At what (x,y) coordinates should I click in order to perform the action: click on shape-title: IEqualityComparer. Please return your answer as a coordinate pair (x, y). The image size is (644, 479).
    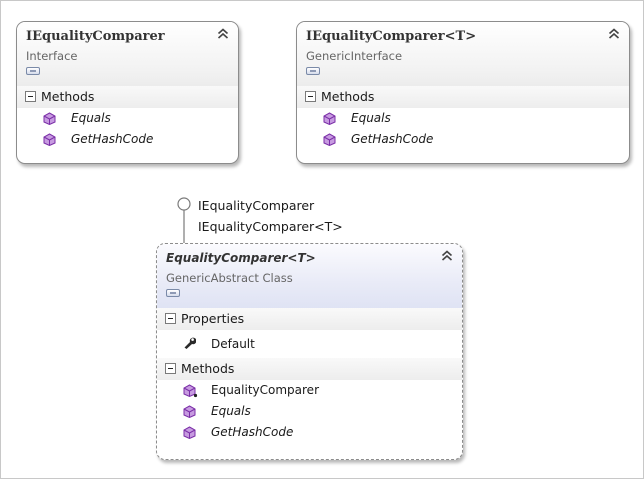
    Looking at the image, I should click on (95, 36).